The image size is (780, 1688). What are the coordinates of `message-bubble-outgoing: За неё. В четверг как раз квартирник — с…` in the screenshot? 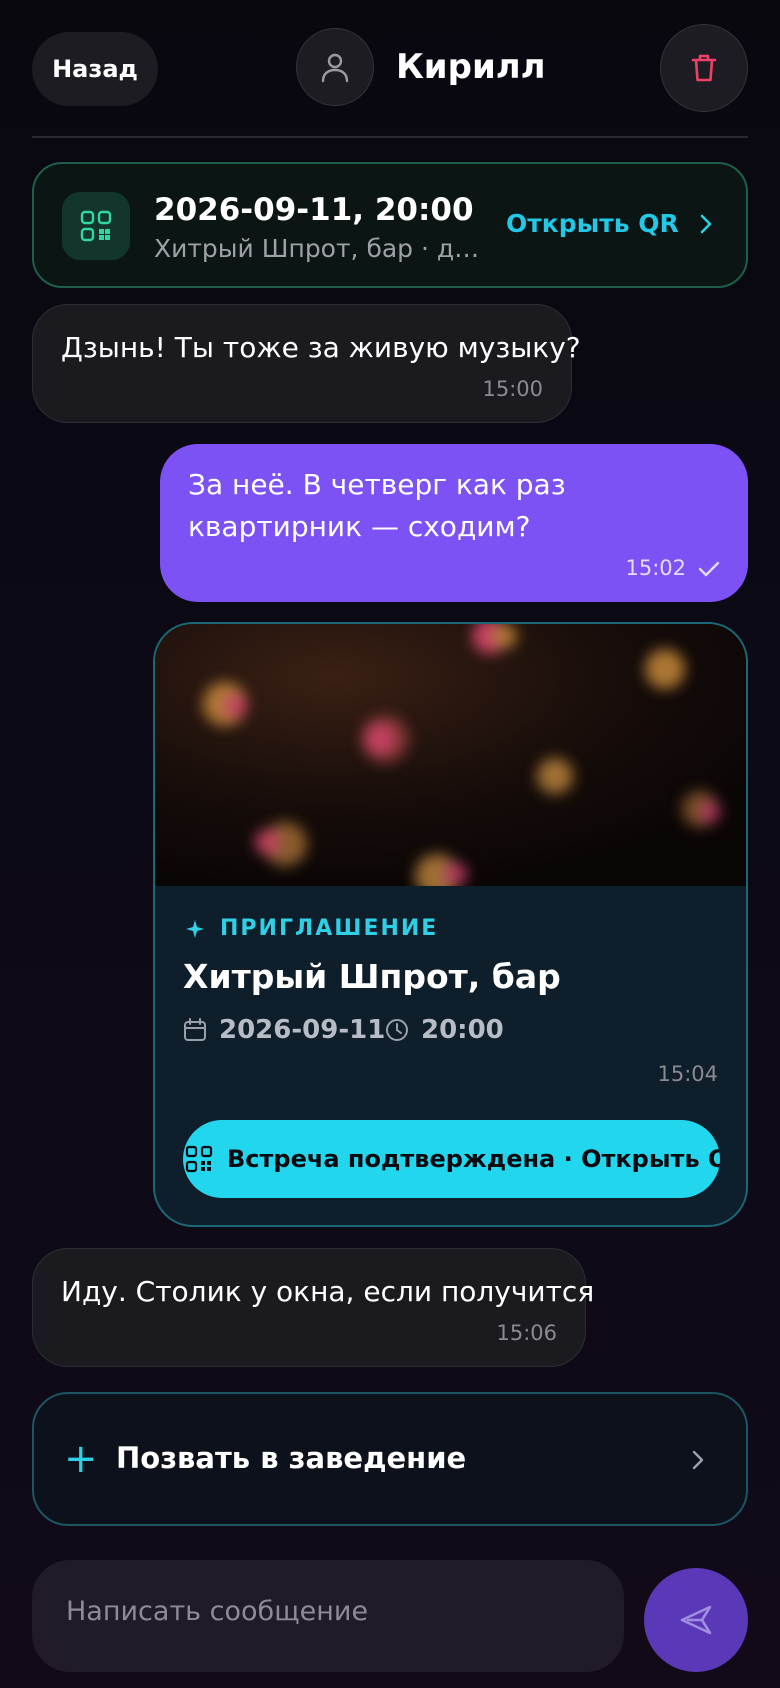 It's located at (454, 523).